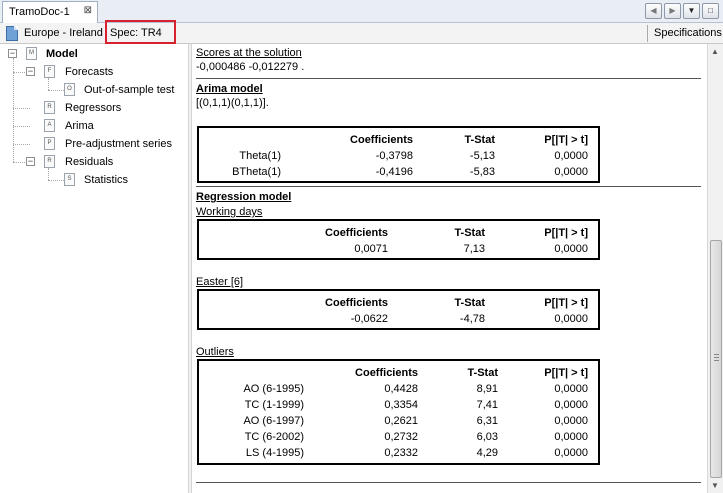 The height and width of the screenshot is (493, 723). Describe the element at coordinates (472, 319) in the screenshot. I see `tstat-cell: -4,78` at that location.